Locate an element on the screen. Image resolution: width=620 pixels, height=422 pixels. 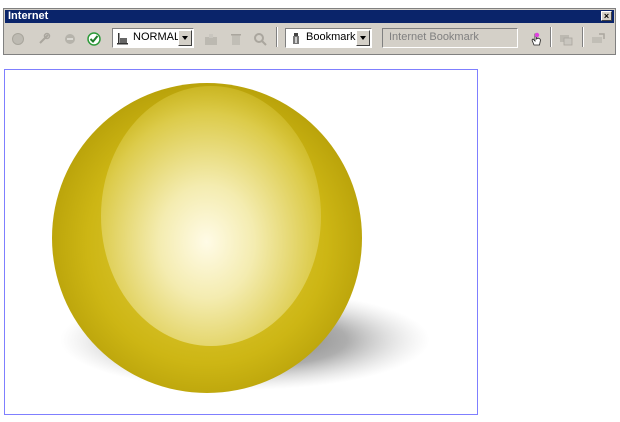
link-icon is located at coordinates (566, 39).